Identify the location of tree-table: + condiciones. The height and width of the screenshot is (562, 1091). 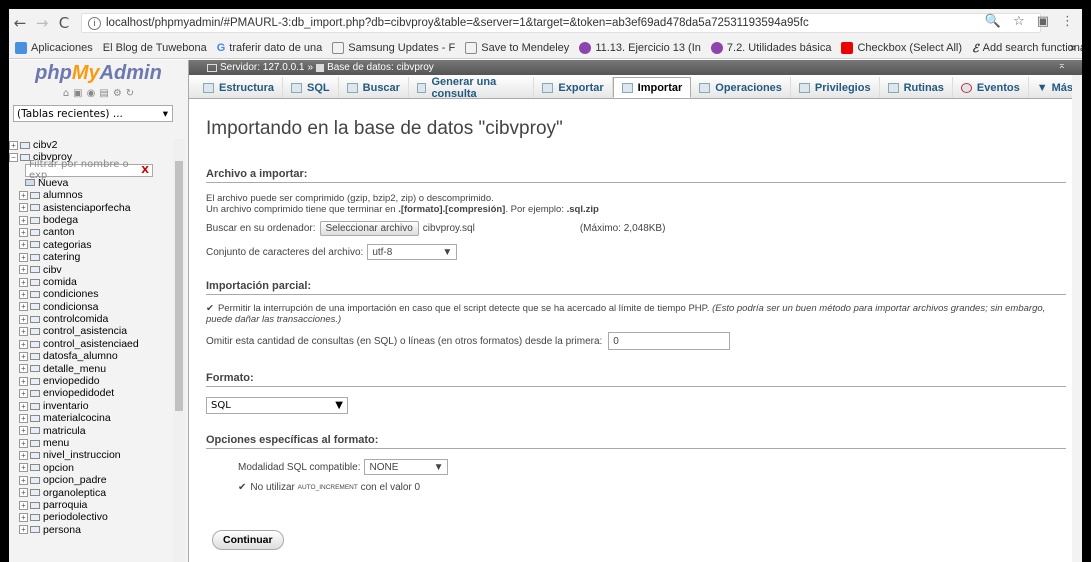
(91, 294).